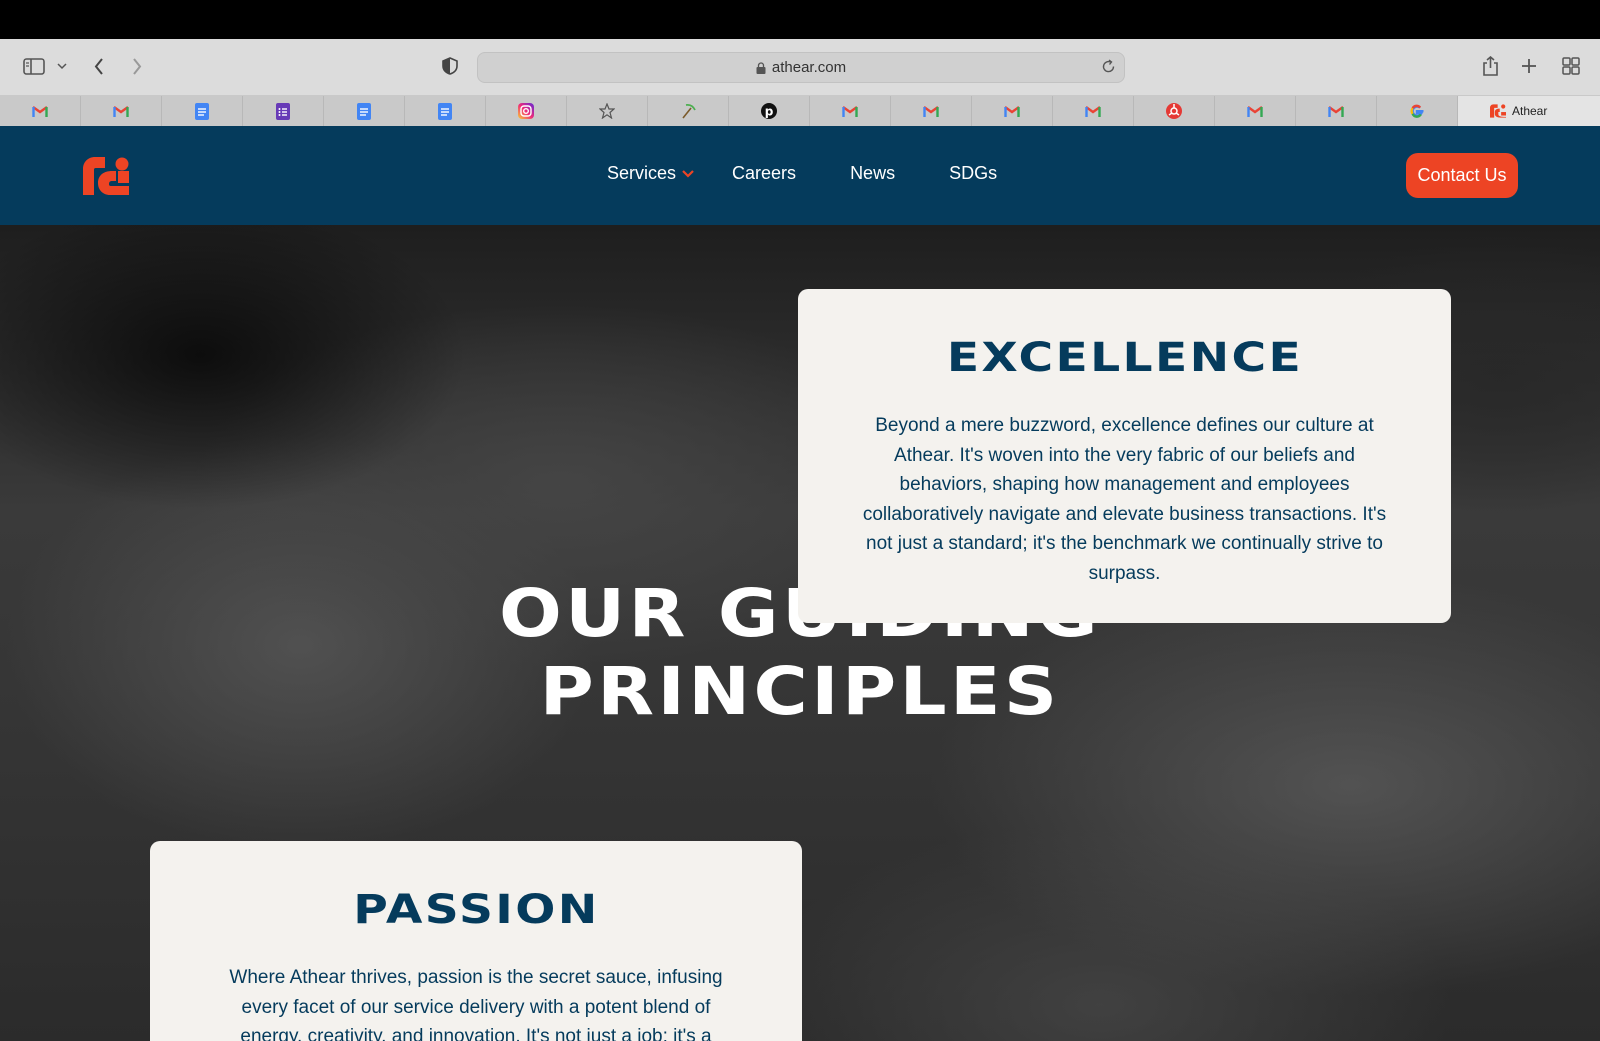 The image size is (1600, 1041). I want to click on new-tab-icon, so click(1529, 66).